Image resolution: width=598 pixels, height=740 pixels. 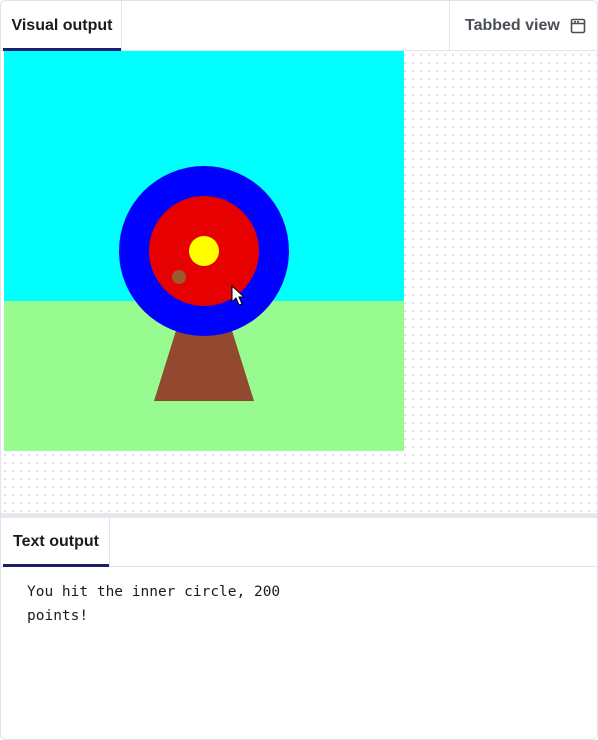 I want to click on text-tabbar: Text output, so click(x=299, y=542).